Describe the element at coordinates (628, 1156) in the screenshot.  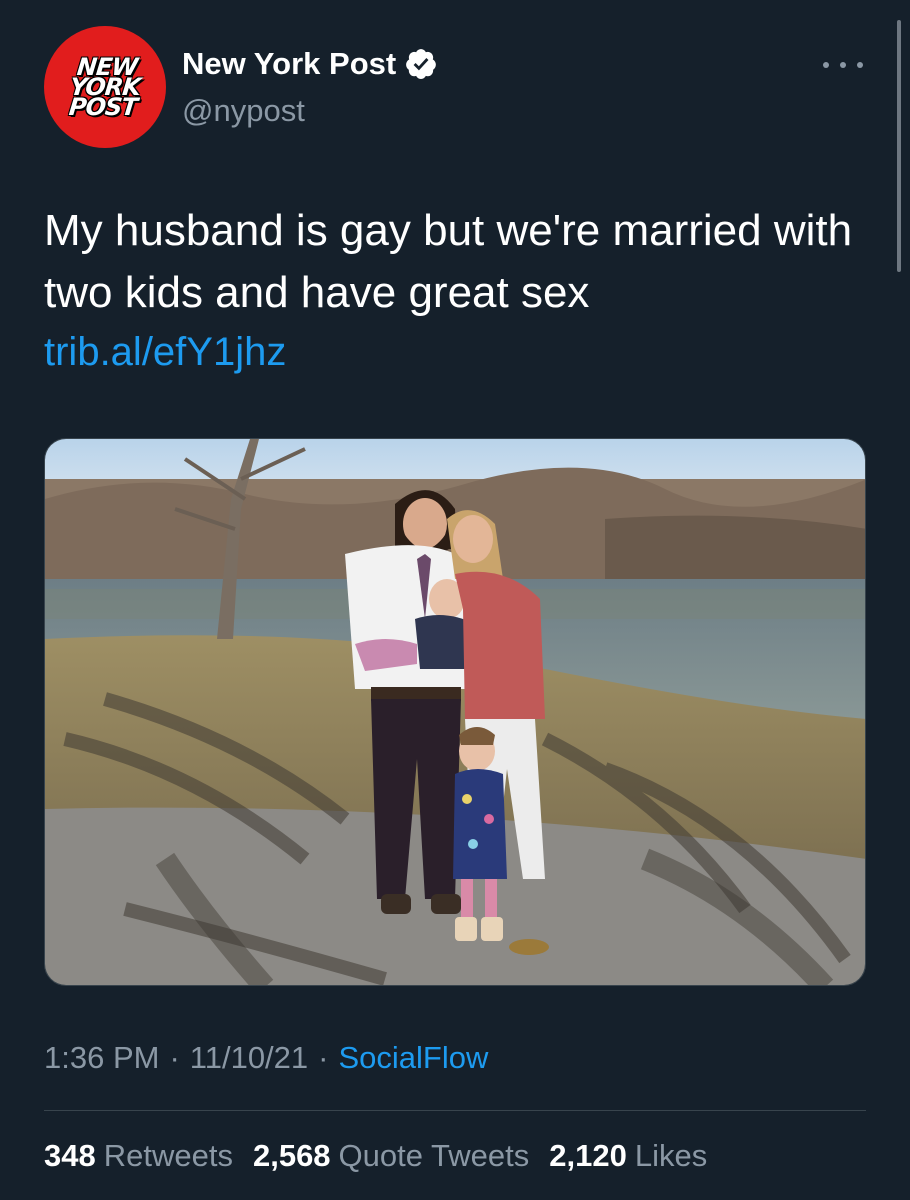
I see `likes-stat: 2,120 Likes` at that location.